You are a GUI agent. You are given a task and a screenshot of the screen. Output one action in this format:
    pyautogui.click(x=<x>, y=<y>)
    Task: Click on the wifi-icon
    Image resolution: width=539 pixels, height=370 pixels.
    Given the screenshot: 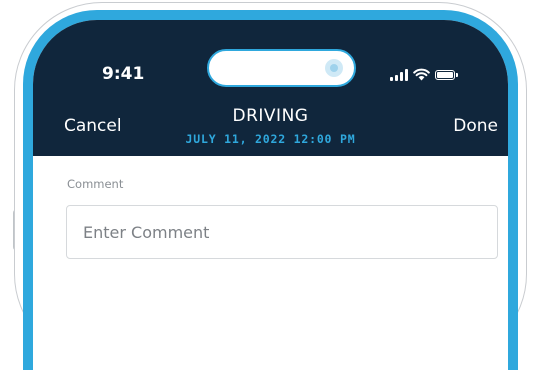 What is the action you would take?
    pyautogui.click(x=421, y=74)
    